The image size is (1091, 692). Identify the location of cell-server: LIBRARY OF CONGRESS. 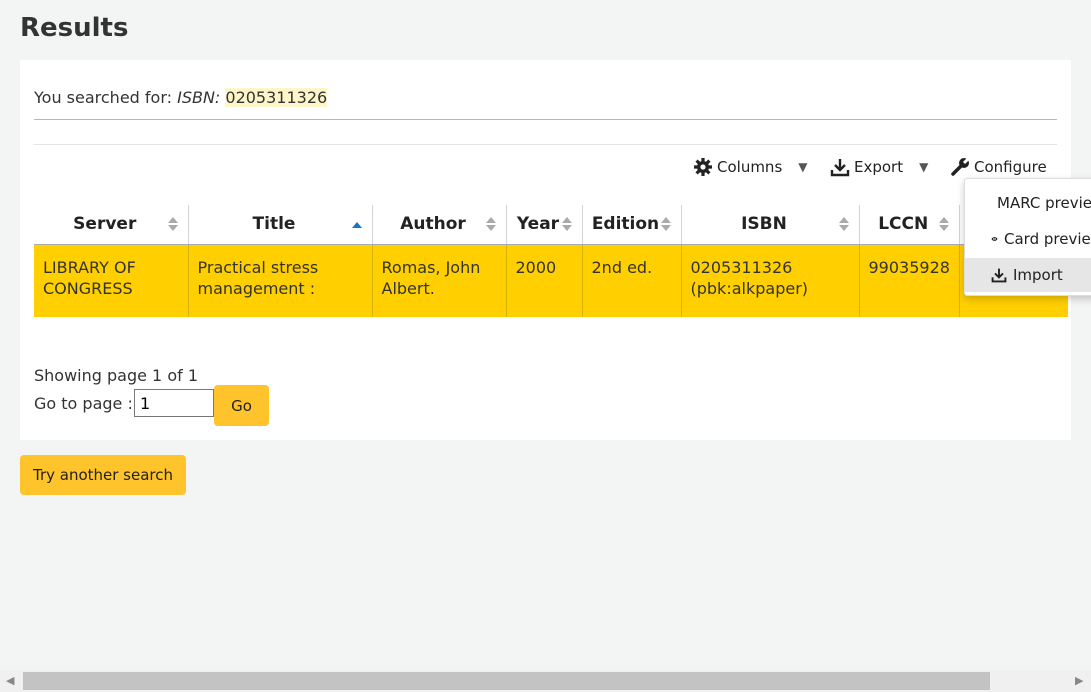
(111, 280).